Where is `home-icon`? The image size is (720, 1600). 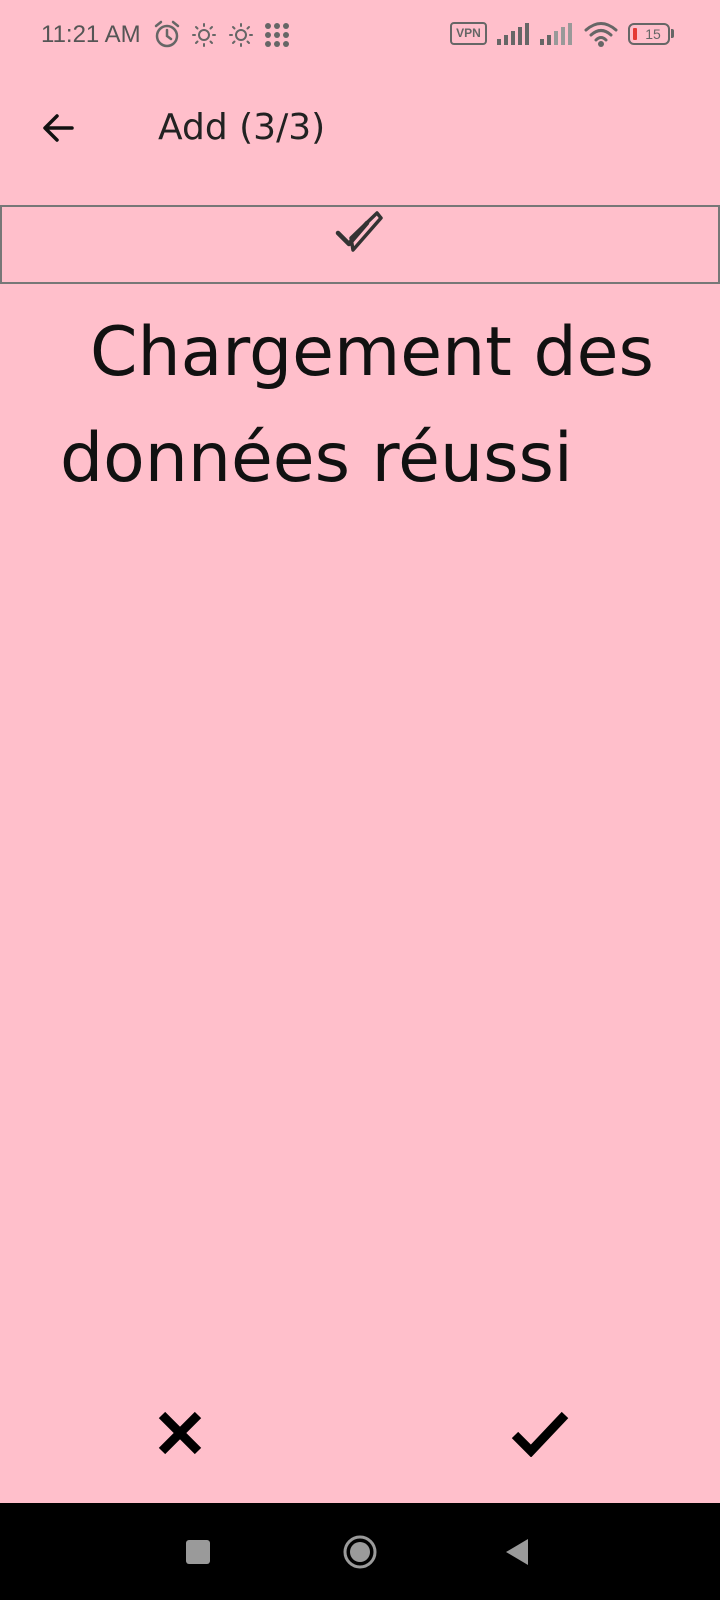
home-icon is located at coordinates (360, 1552).